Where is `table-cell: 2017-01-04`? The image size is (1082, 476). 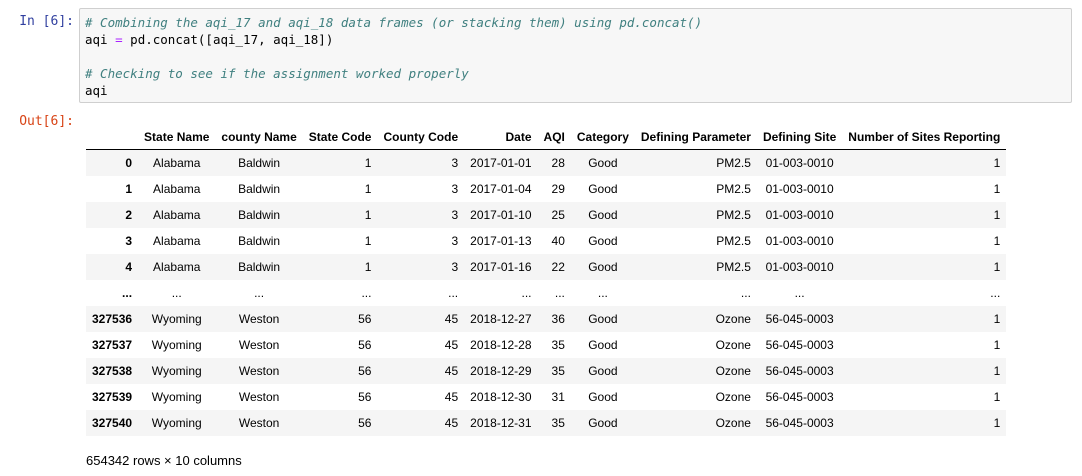
table-cell: 2017-01-04 is located at coordinates (501, 189).